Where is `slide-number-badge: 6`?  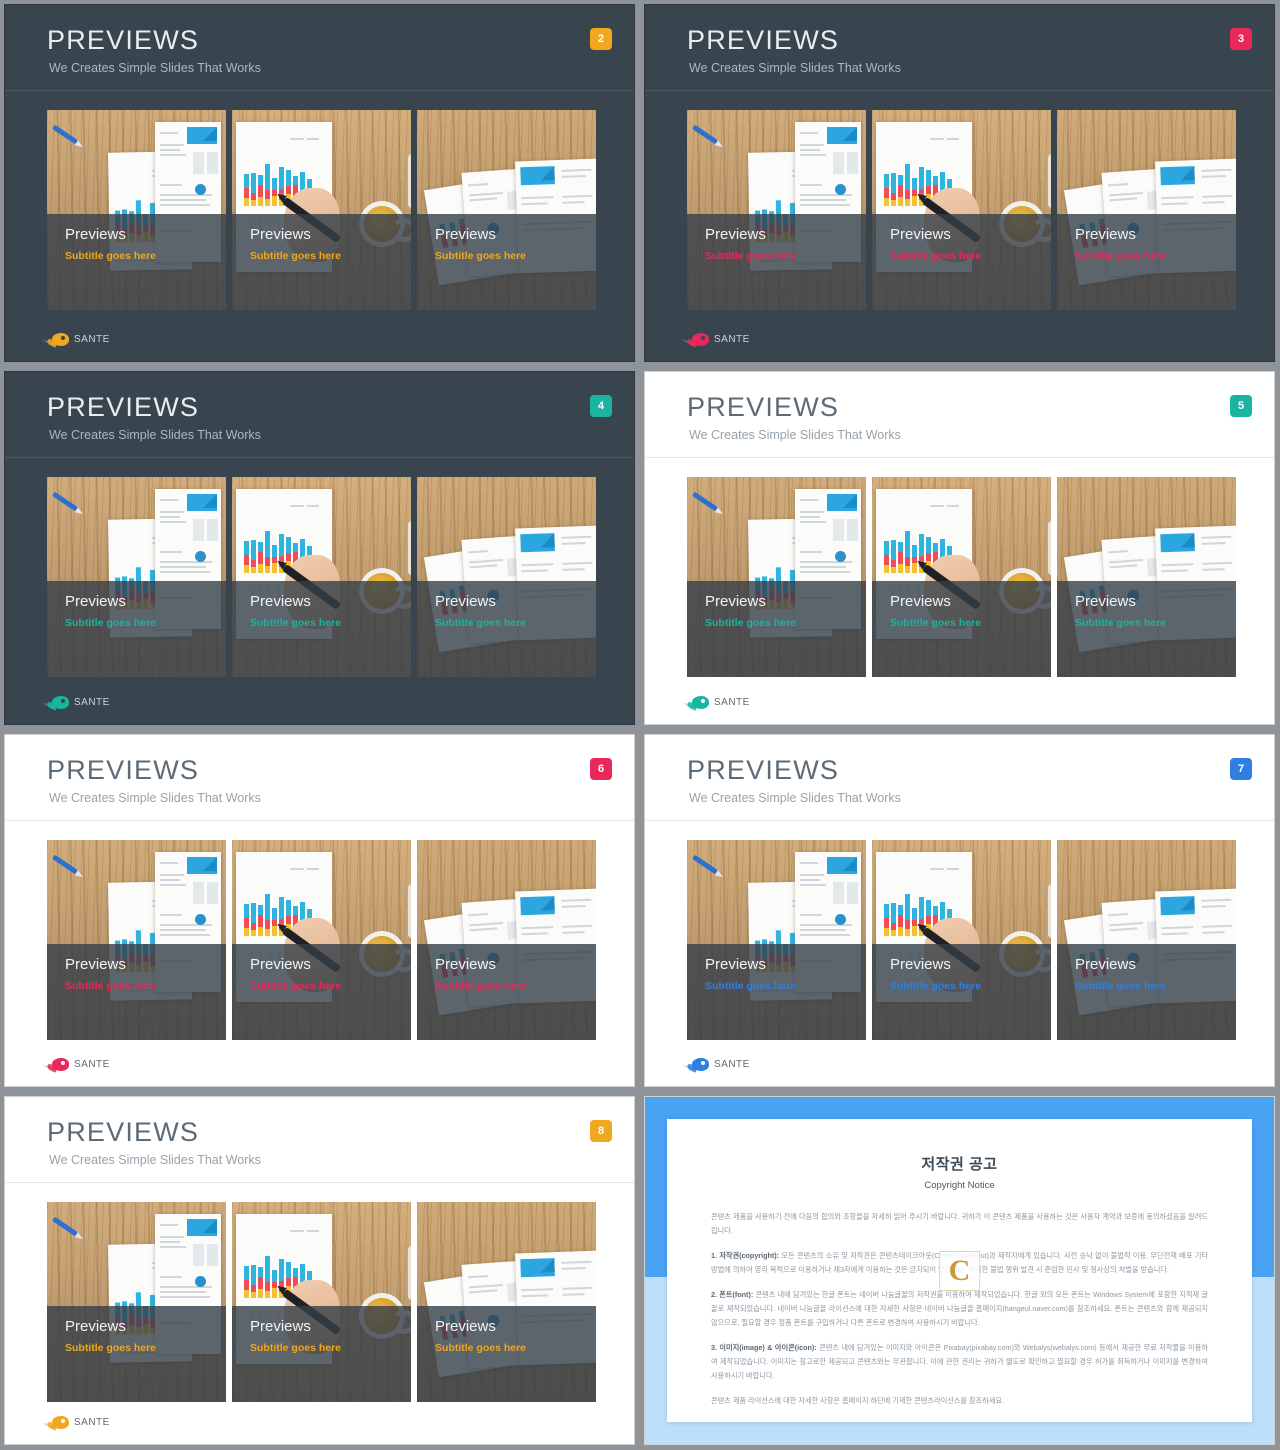
slide-number-badge: 6 is located at coordinates (601, 769).